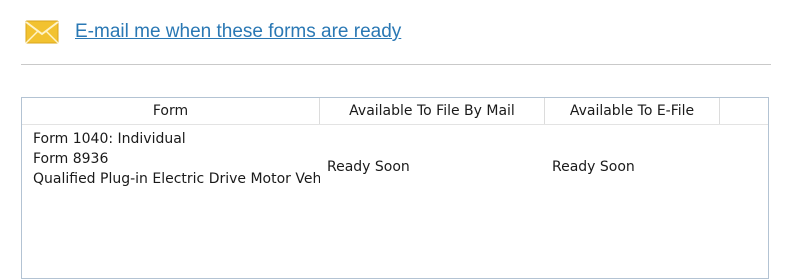 This screenshot has width=790, height=279. What do you see at coordinates (593, 167) in the screenshot?
I see `efile-status-cell: Ready Soon` at bounding box center [593, 167].